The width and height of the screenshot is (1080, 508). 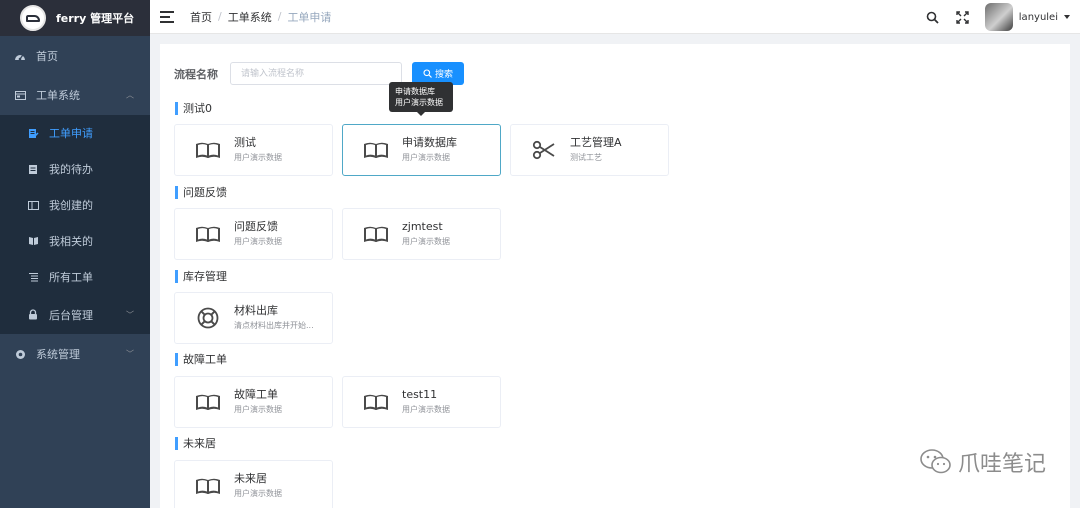 I want to click on sidebar-item-apply: 工单申请, so click(x=75, y=133).